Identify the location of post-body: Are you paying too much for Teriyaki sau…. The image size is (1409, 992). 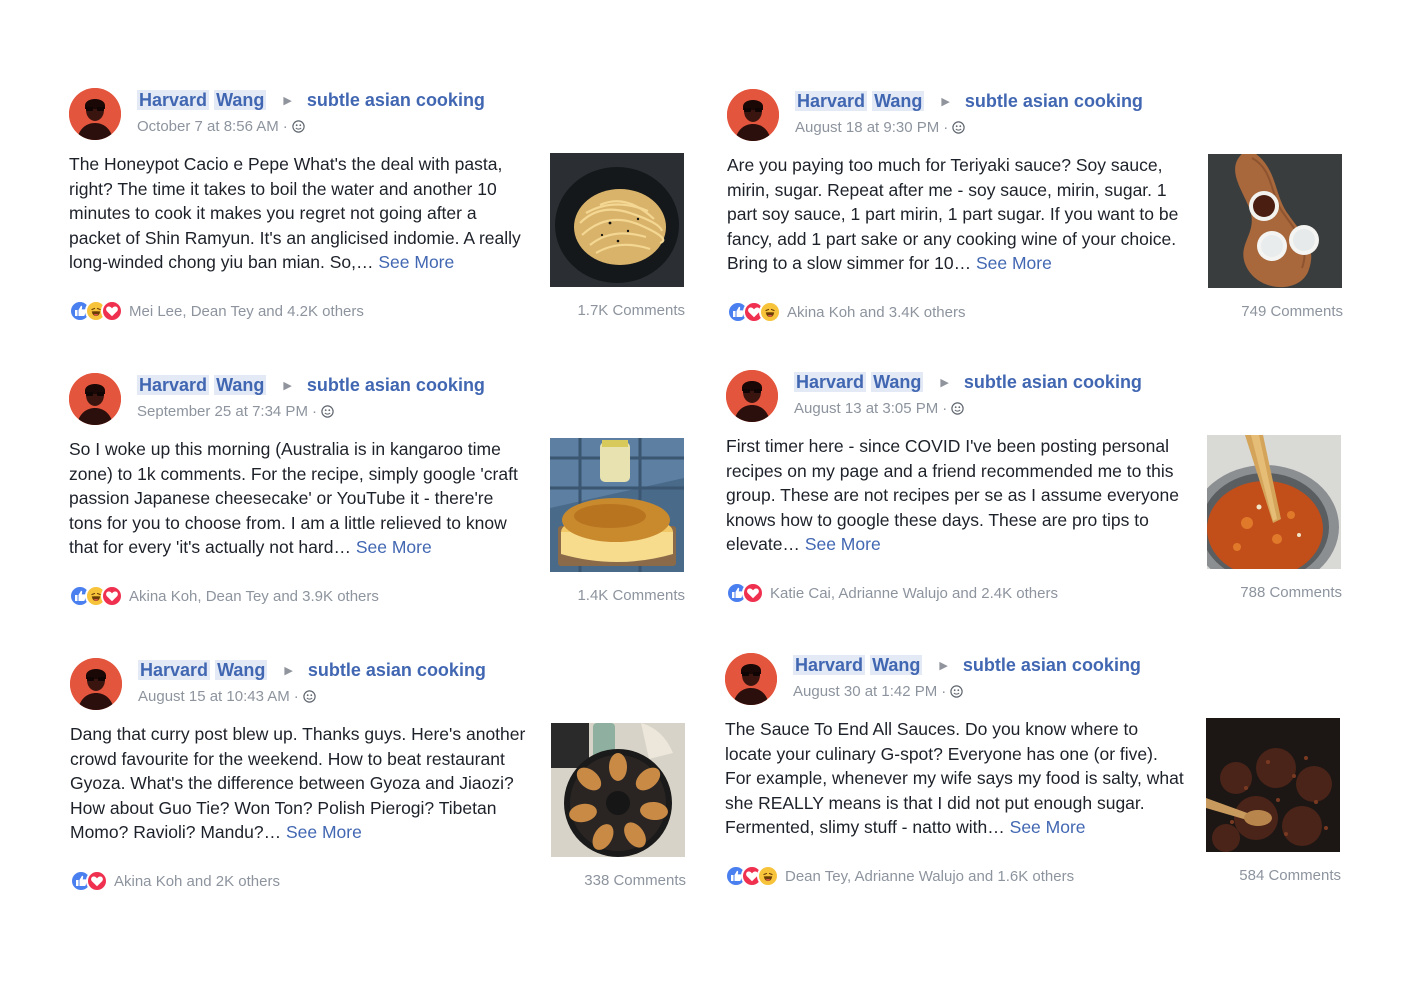
(953, 214).